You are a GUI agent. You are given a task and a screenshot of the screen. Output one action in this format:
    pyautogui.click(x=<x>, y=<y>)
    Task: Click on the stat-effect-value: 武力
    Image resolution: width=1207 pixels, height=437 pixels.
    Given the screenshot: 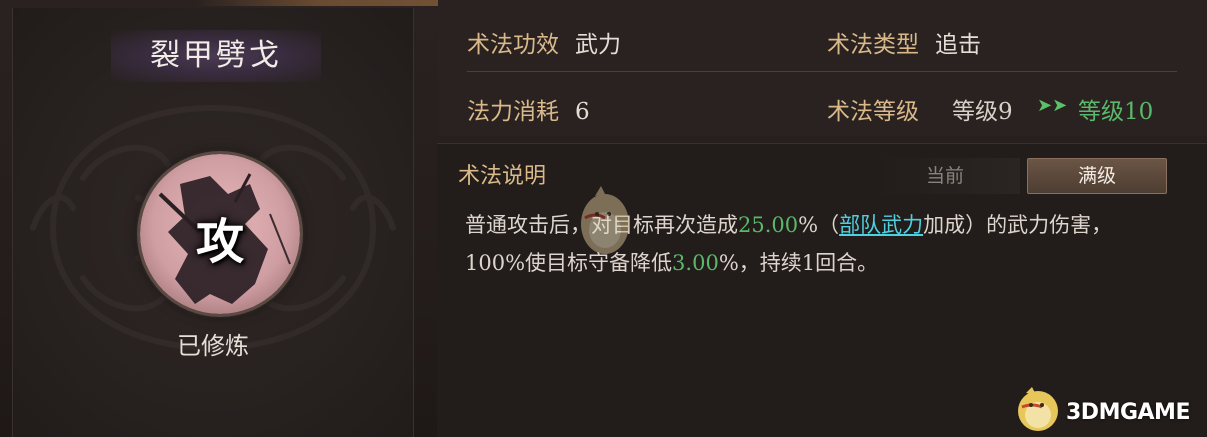 What is the action you would take?
    pyautogui.click(x=598, y=45)
    